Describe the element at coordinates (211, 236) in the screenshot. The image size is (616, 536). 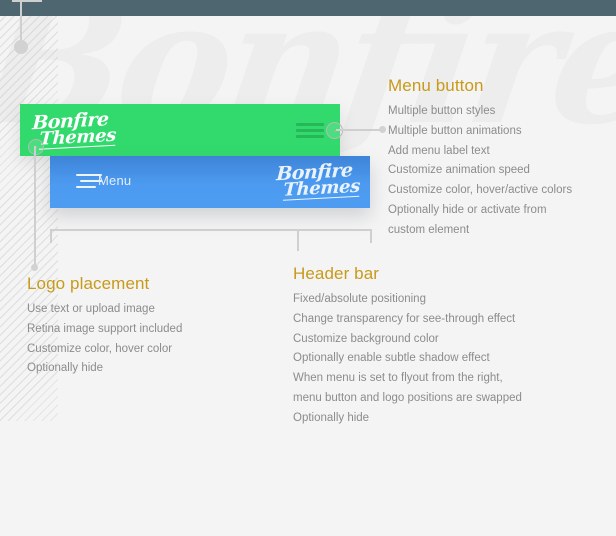
I see `header-bar-bracket` at that location.